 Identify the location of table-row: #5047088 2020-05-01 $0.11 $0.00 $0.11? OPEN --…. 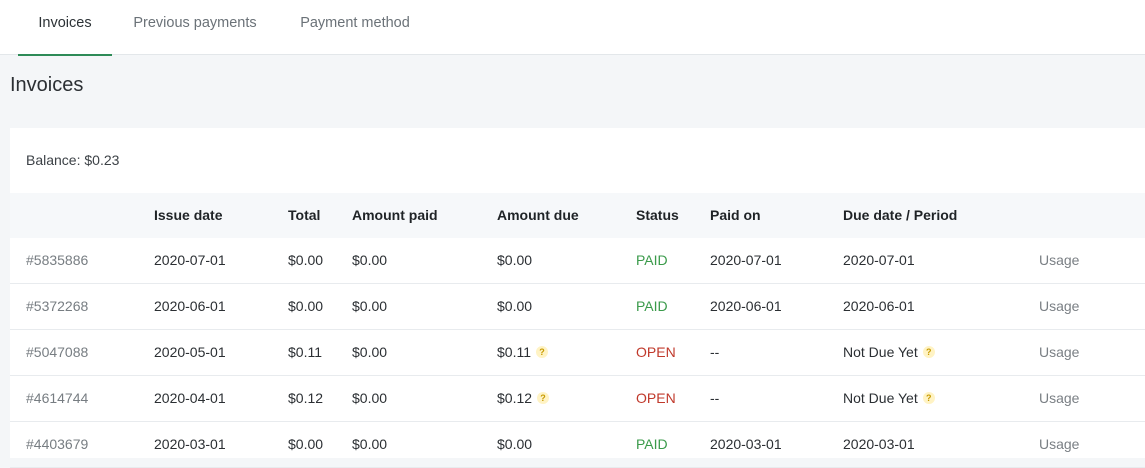
(577, 353).